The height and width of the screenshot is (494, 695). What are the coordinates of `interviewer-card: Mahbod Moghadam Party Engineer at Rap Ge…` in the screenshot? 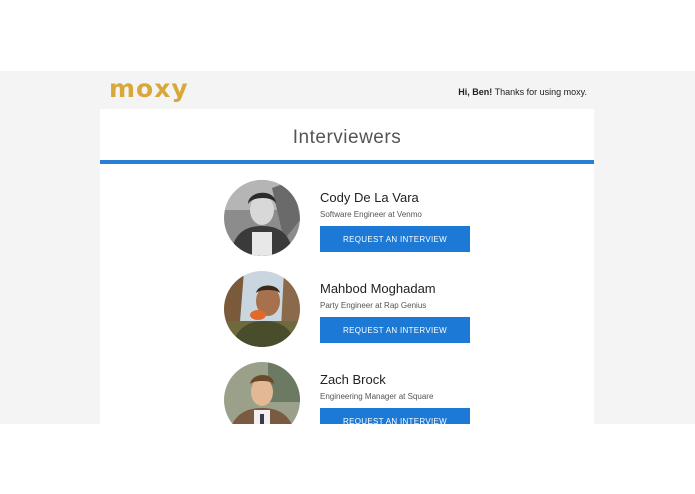 It's located at (354, 311).